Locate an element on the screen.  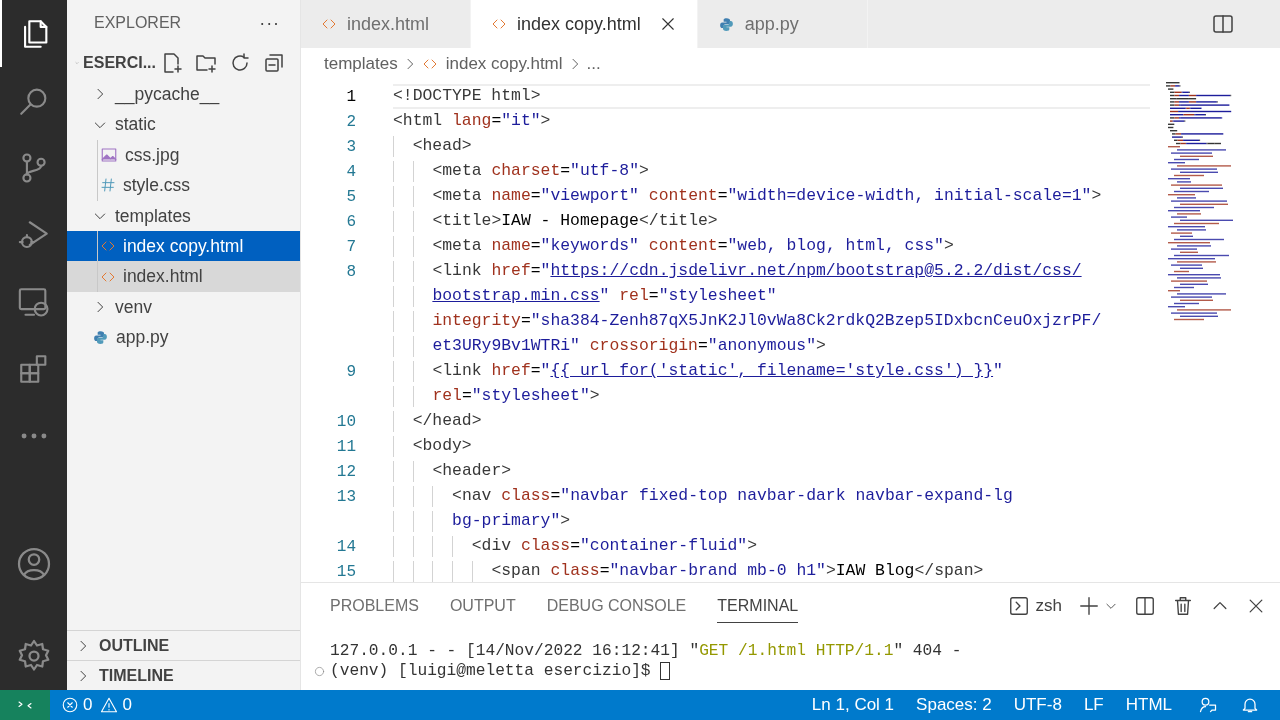
code-line: <link href="https://cdn.jsdelivr.net/npm/bootstrap@5.2.2/dist/css/ is located at coordinates (757, 271).